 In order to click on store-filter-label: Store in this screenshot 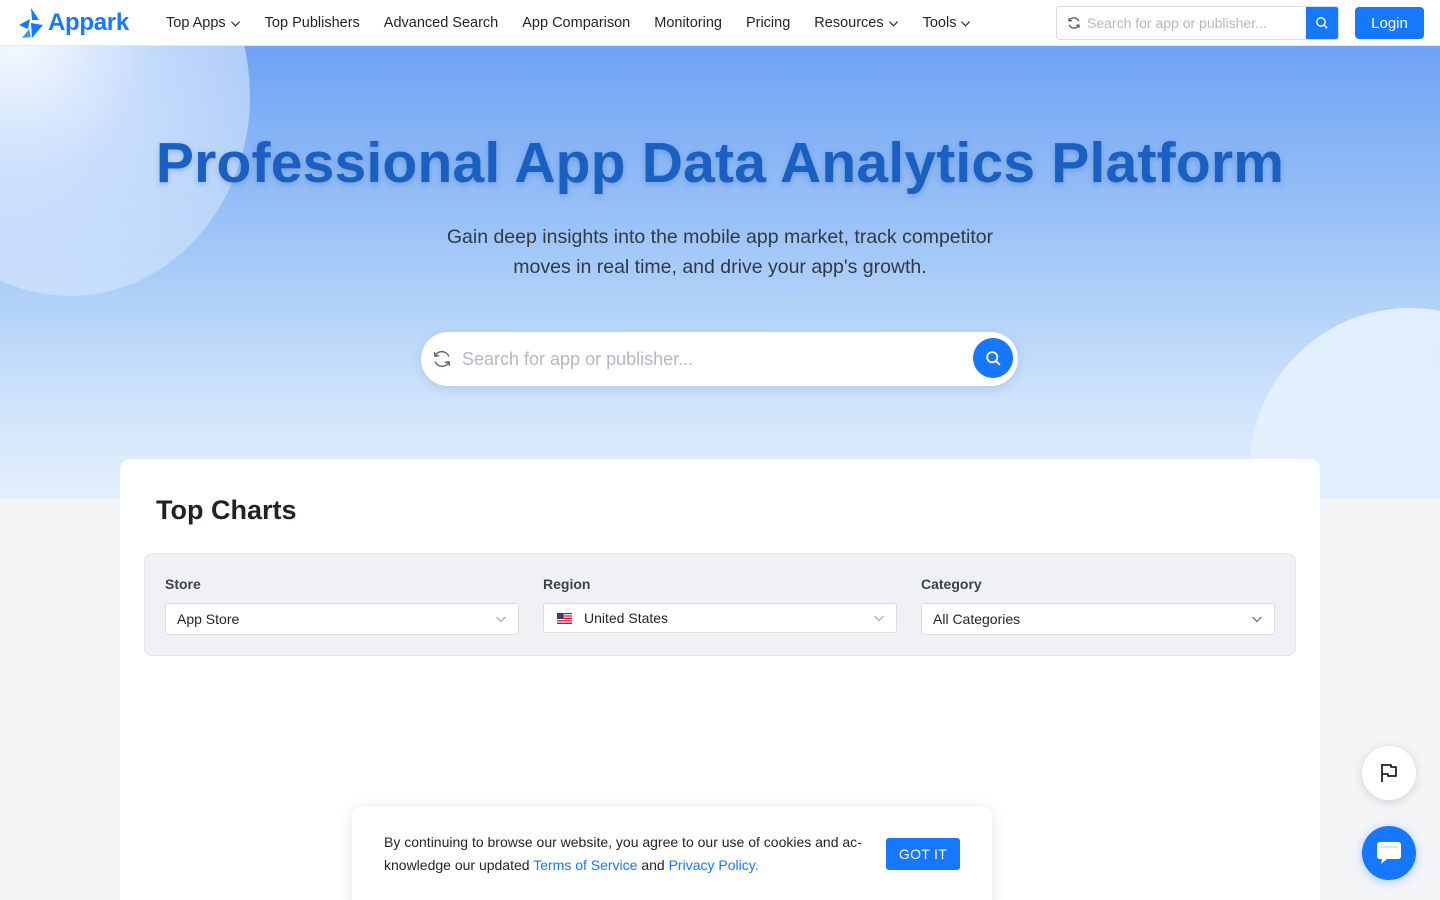, I will do `click(183, 584)`.